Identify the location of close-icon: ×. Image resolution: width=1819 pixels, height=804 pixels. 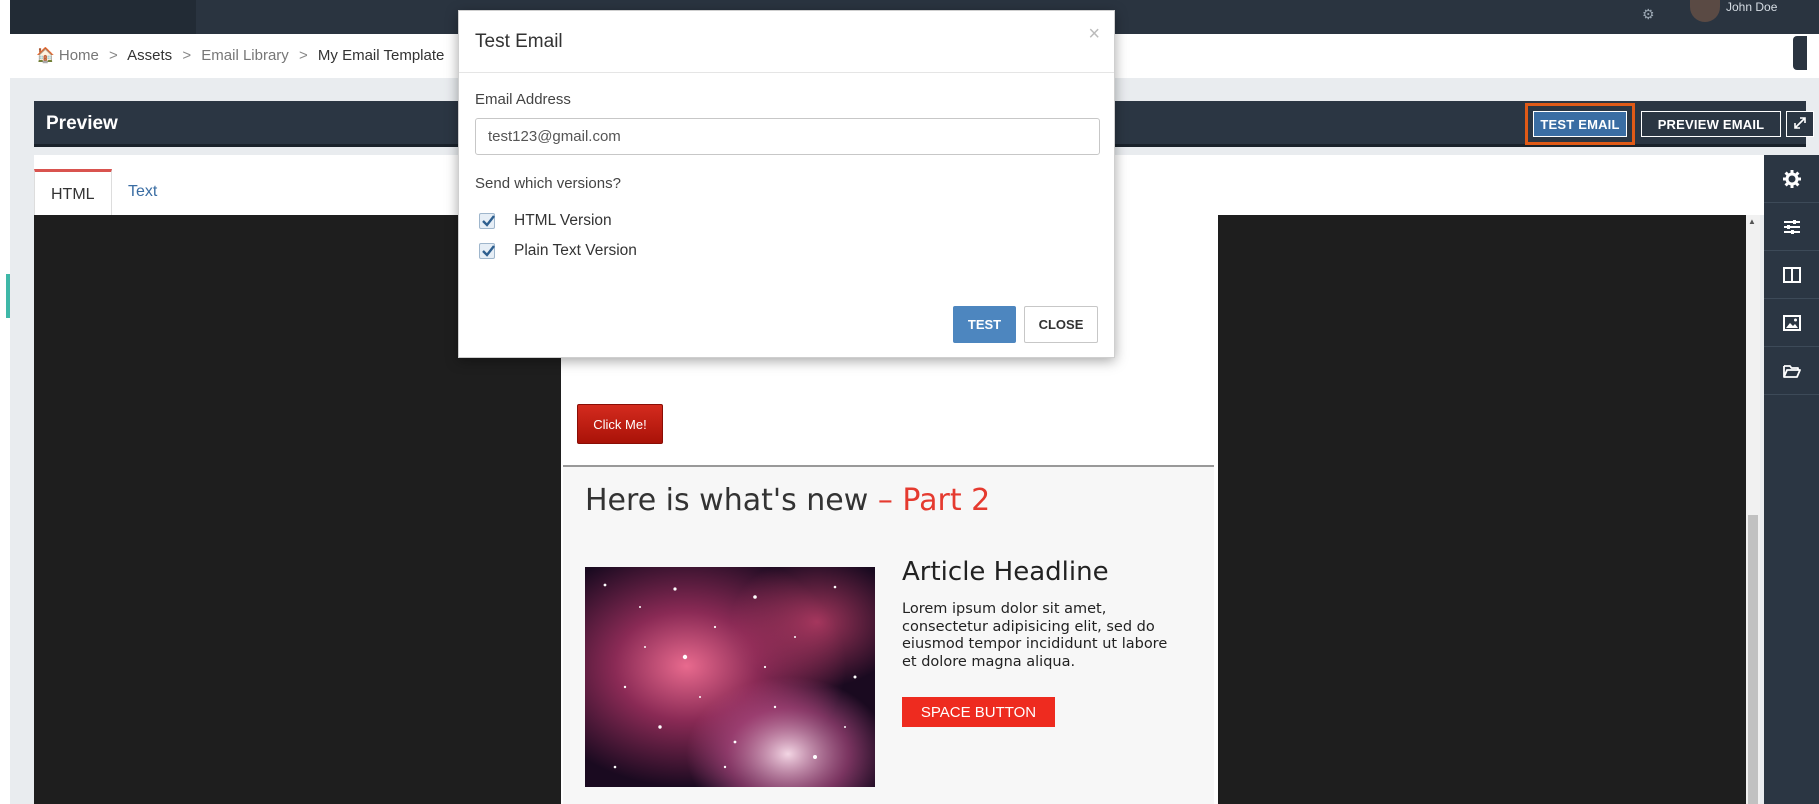
(1094, 34).